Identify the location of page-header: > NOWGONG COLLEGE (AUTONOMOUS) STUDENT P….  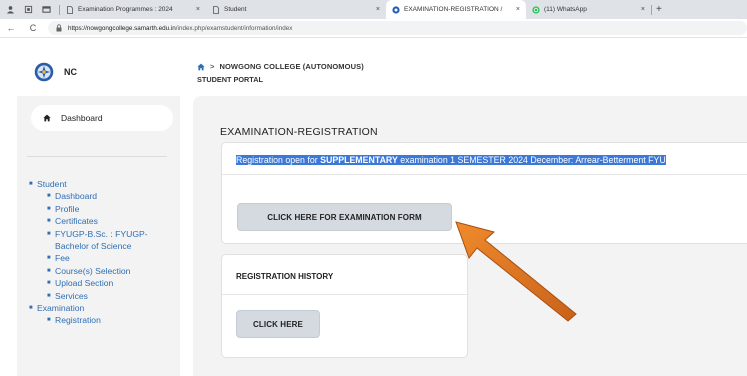
(280, 73).